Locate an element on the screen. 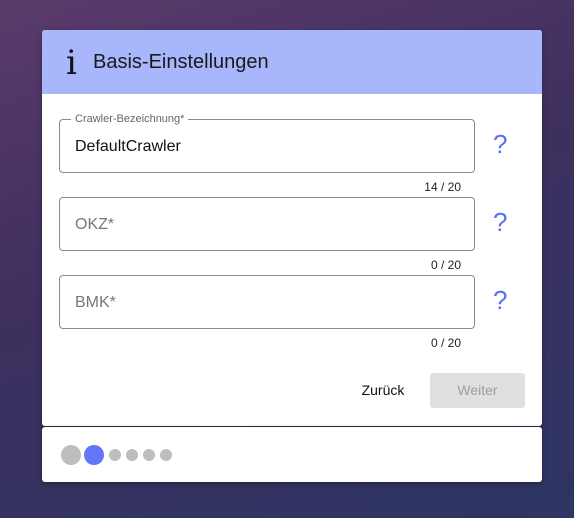  okz-counter: 0 / 20 is located at coordinates (445, 265).